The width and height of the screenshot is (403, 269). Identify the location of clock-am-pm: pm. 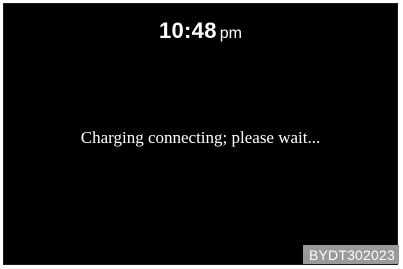
(230, 33).